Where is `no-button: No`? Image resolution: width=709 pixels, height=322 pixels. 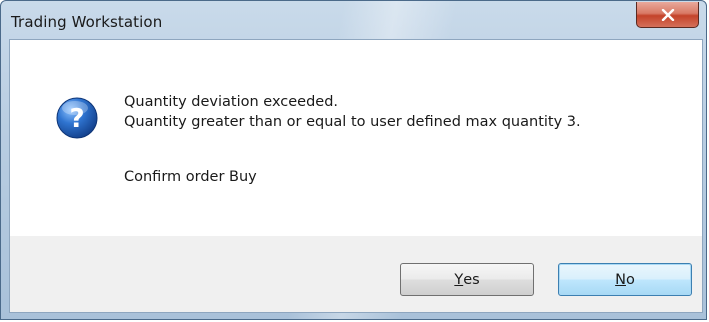 no-button: No is located at coordinates (625, 279).